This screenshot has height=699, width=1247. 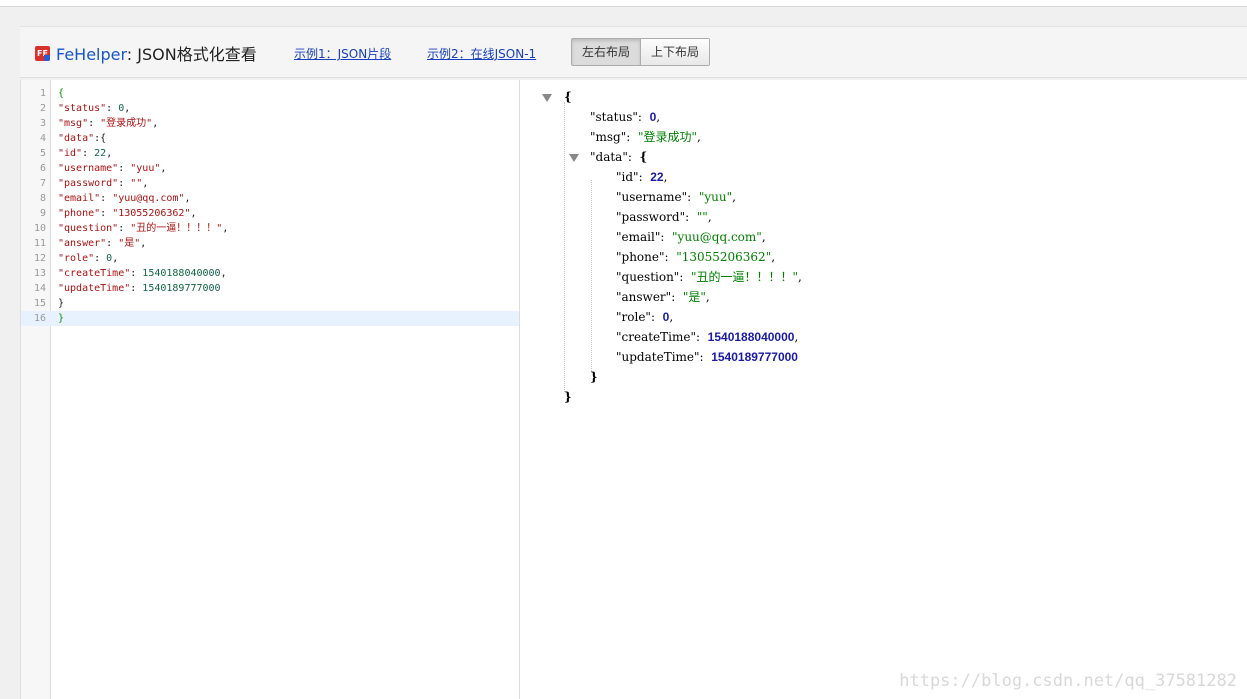 What do you see at coordinates (664, 217) in the screenshot?
I see `json-node-row: "password": "",` at bounding box center [664, 217].